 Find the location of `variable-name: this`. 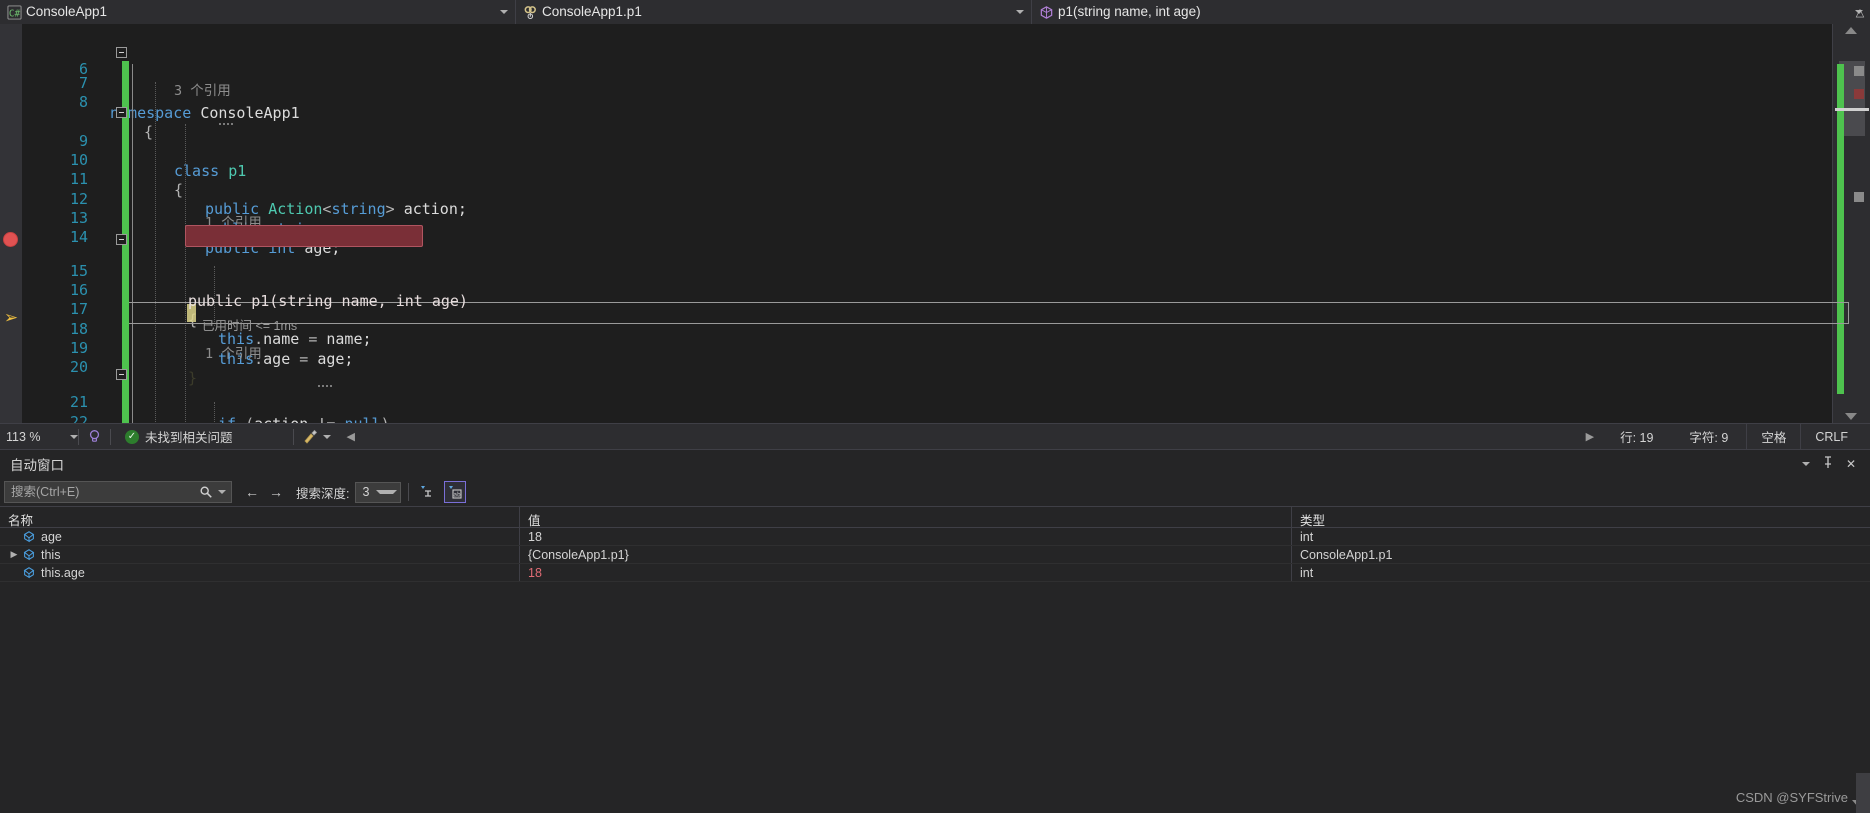

variable-name: this is located at coordinates (51, 554).